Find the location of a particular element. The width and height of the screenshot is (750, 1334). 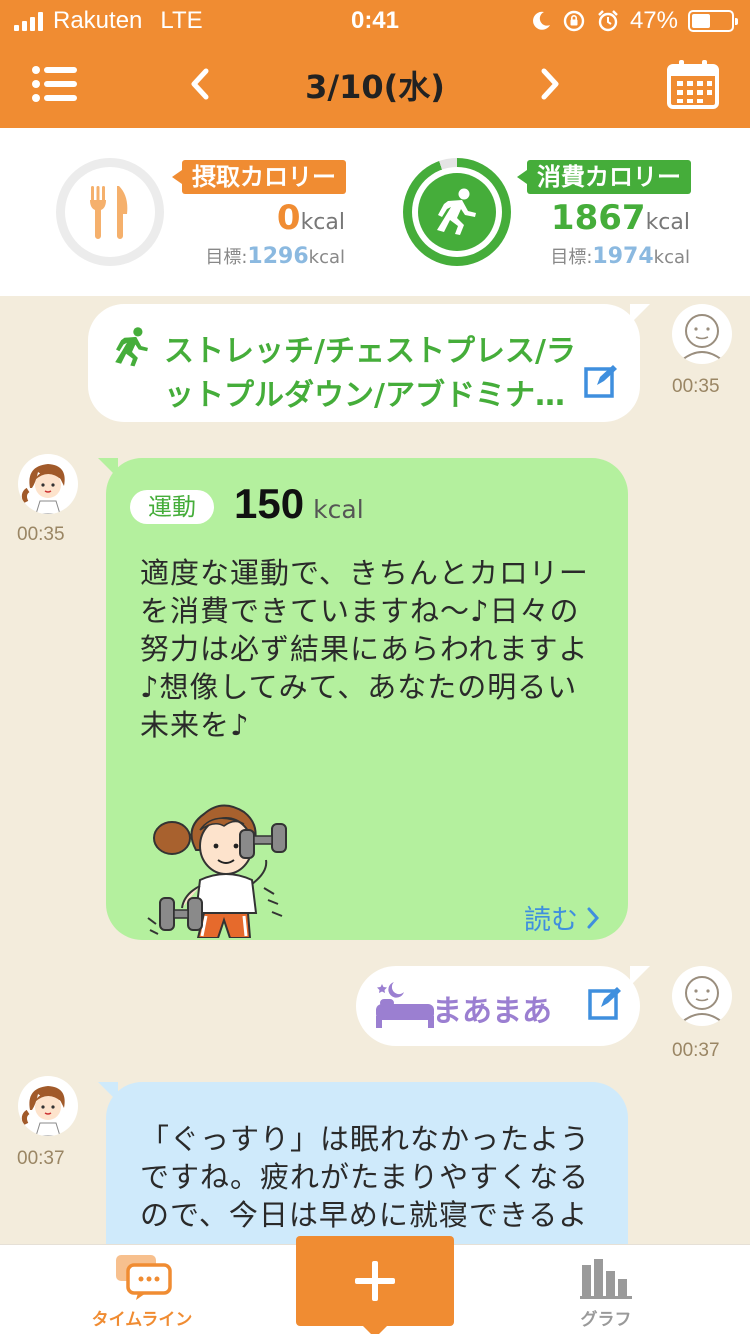

exercise-message-line: 未来を♪ is located at coordinates (195, 725).